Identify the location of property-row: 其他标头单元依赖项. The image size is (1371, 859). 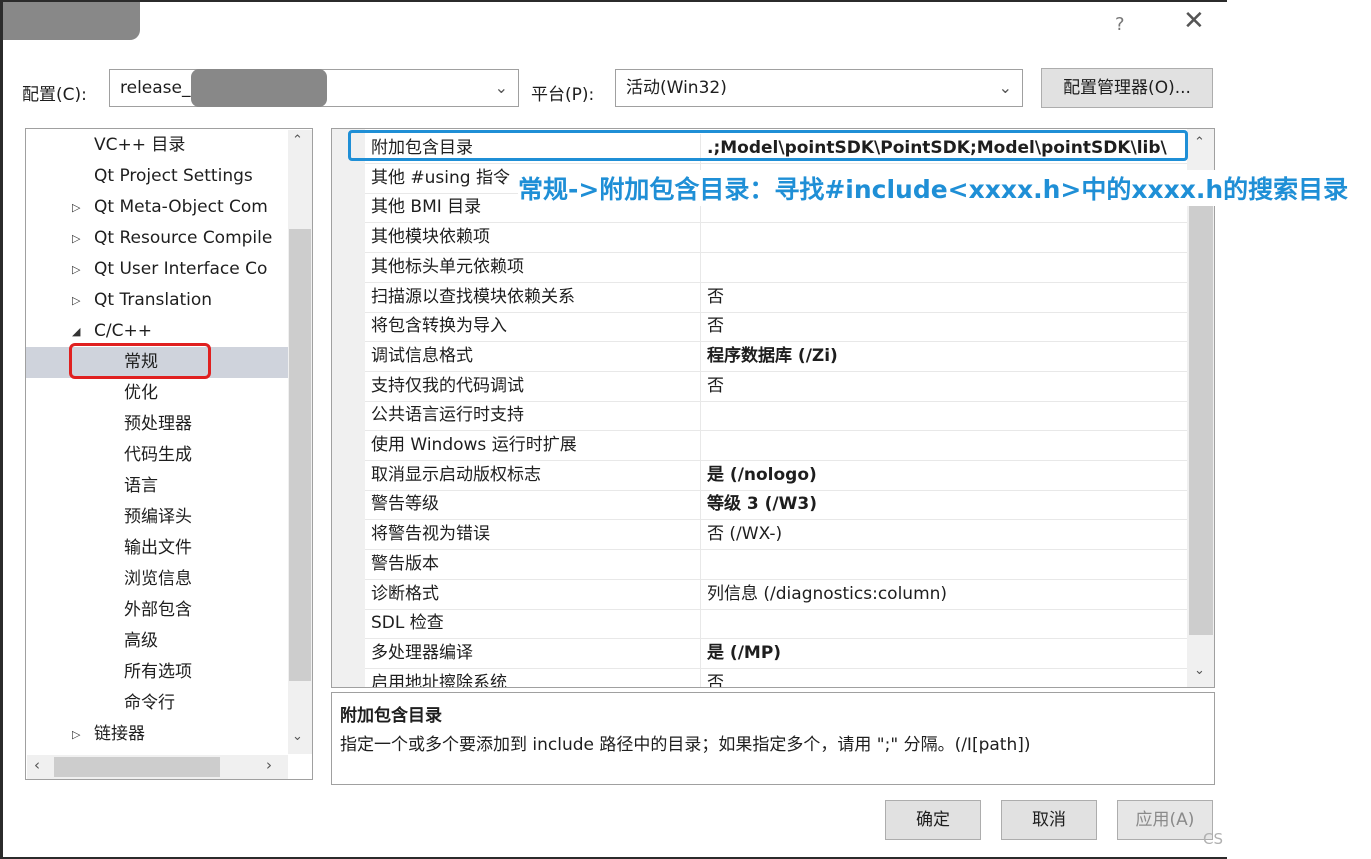
(776, 268).